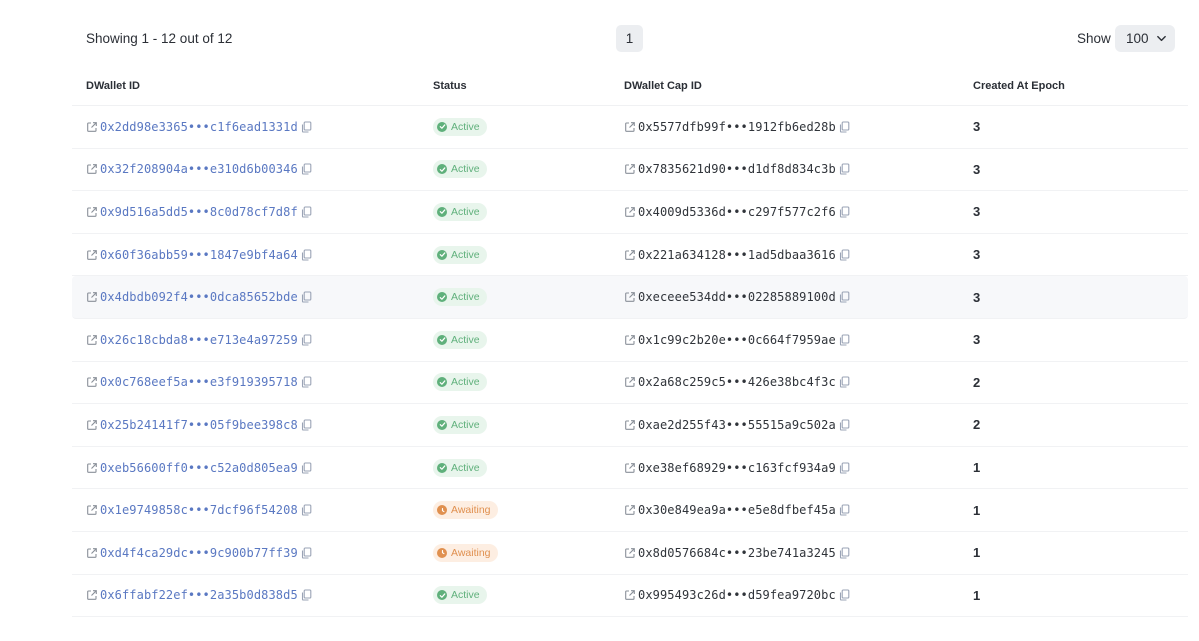  What do you see at coordinates (471, 510) in the screenshot?
I see `status-label: Awaiting` at bounding box center [471, 510].